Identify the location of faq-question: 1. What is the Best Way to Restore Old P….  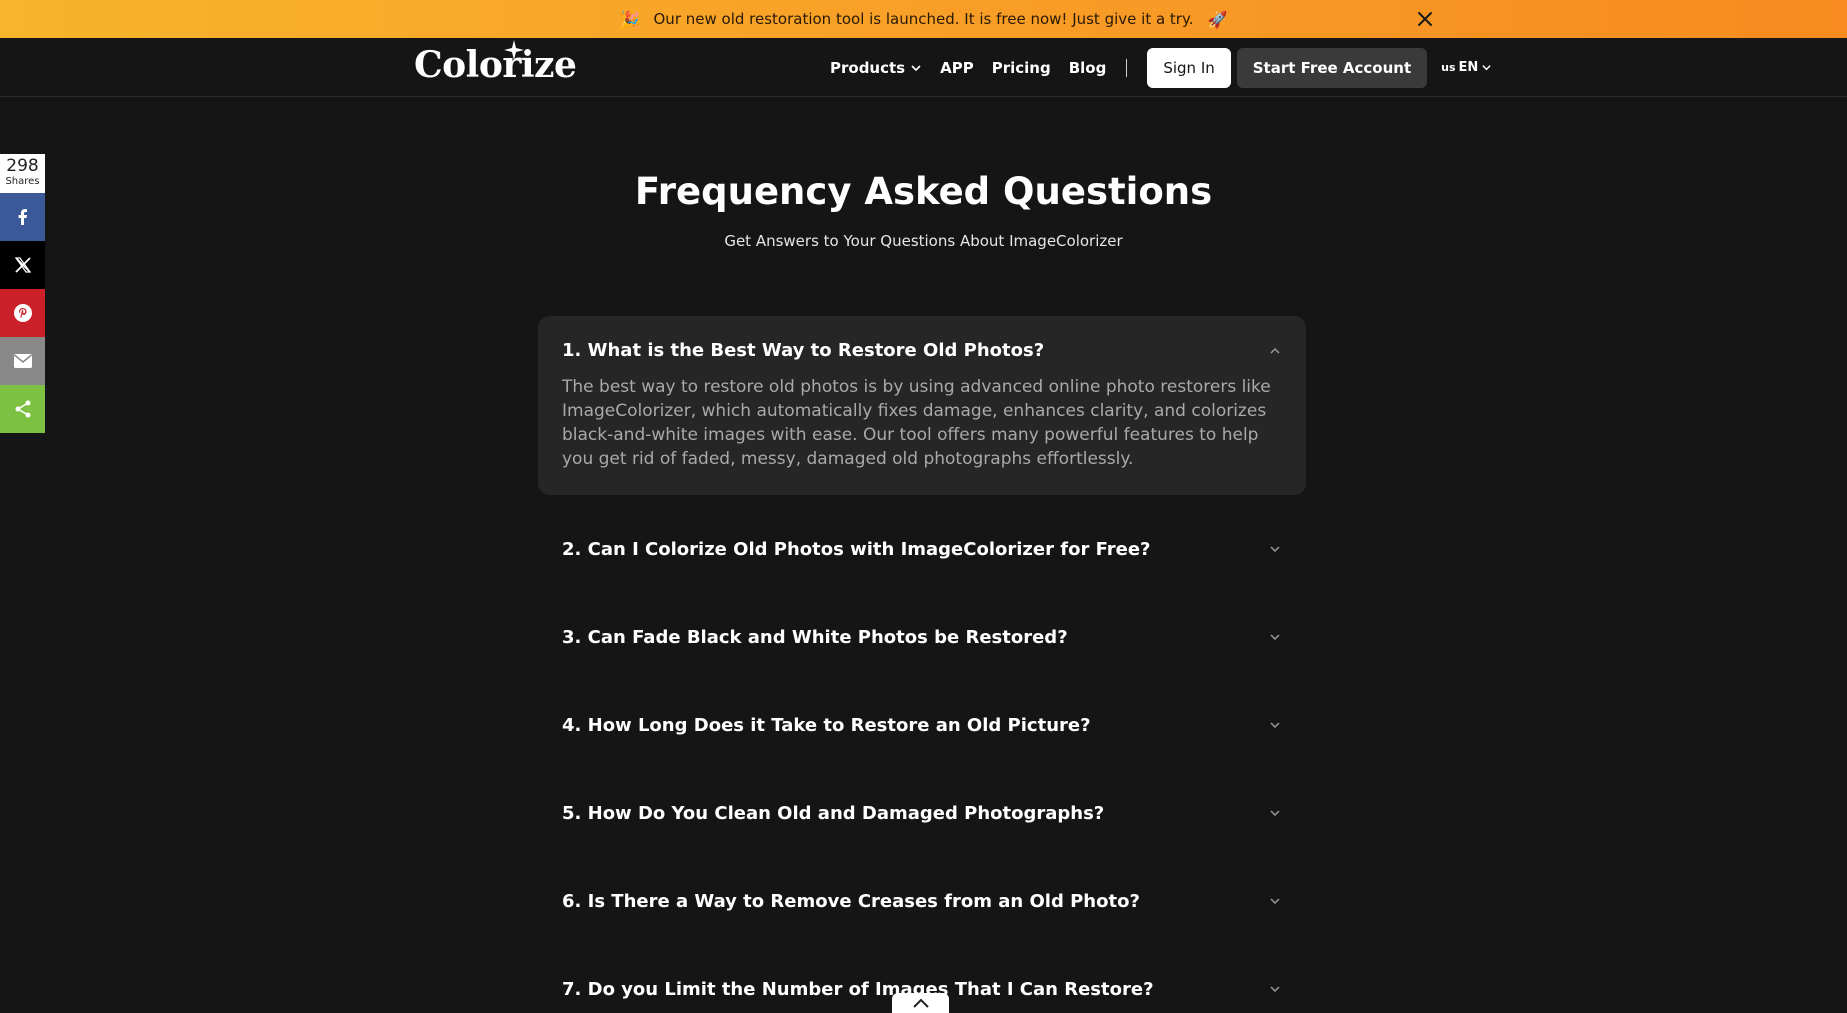
(922, 350).